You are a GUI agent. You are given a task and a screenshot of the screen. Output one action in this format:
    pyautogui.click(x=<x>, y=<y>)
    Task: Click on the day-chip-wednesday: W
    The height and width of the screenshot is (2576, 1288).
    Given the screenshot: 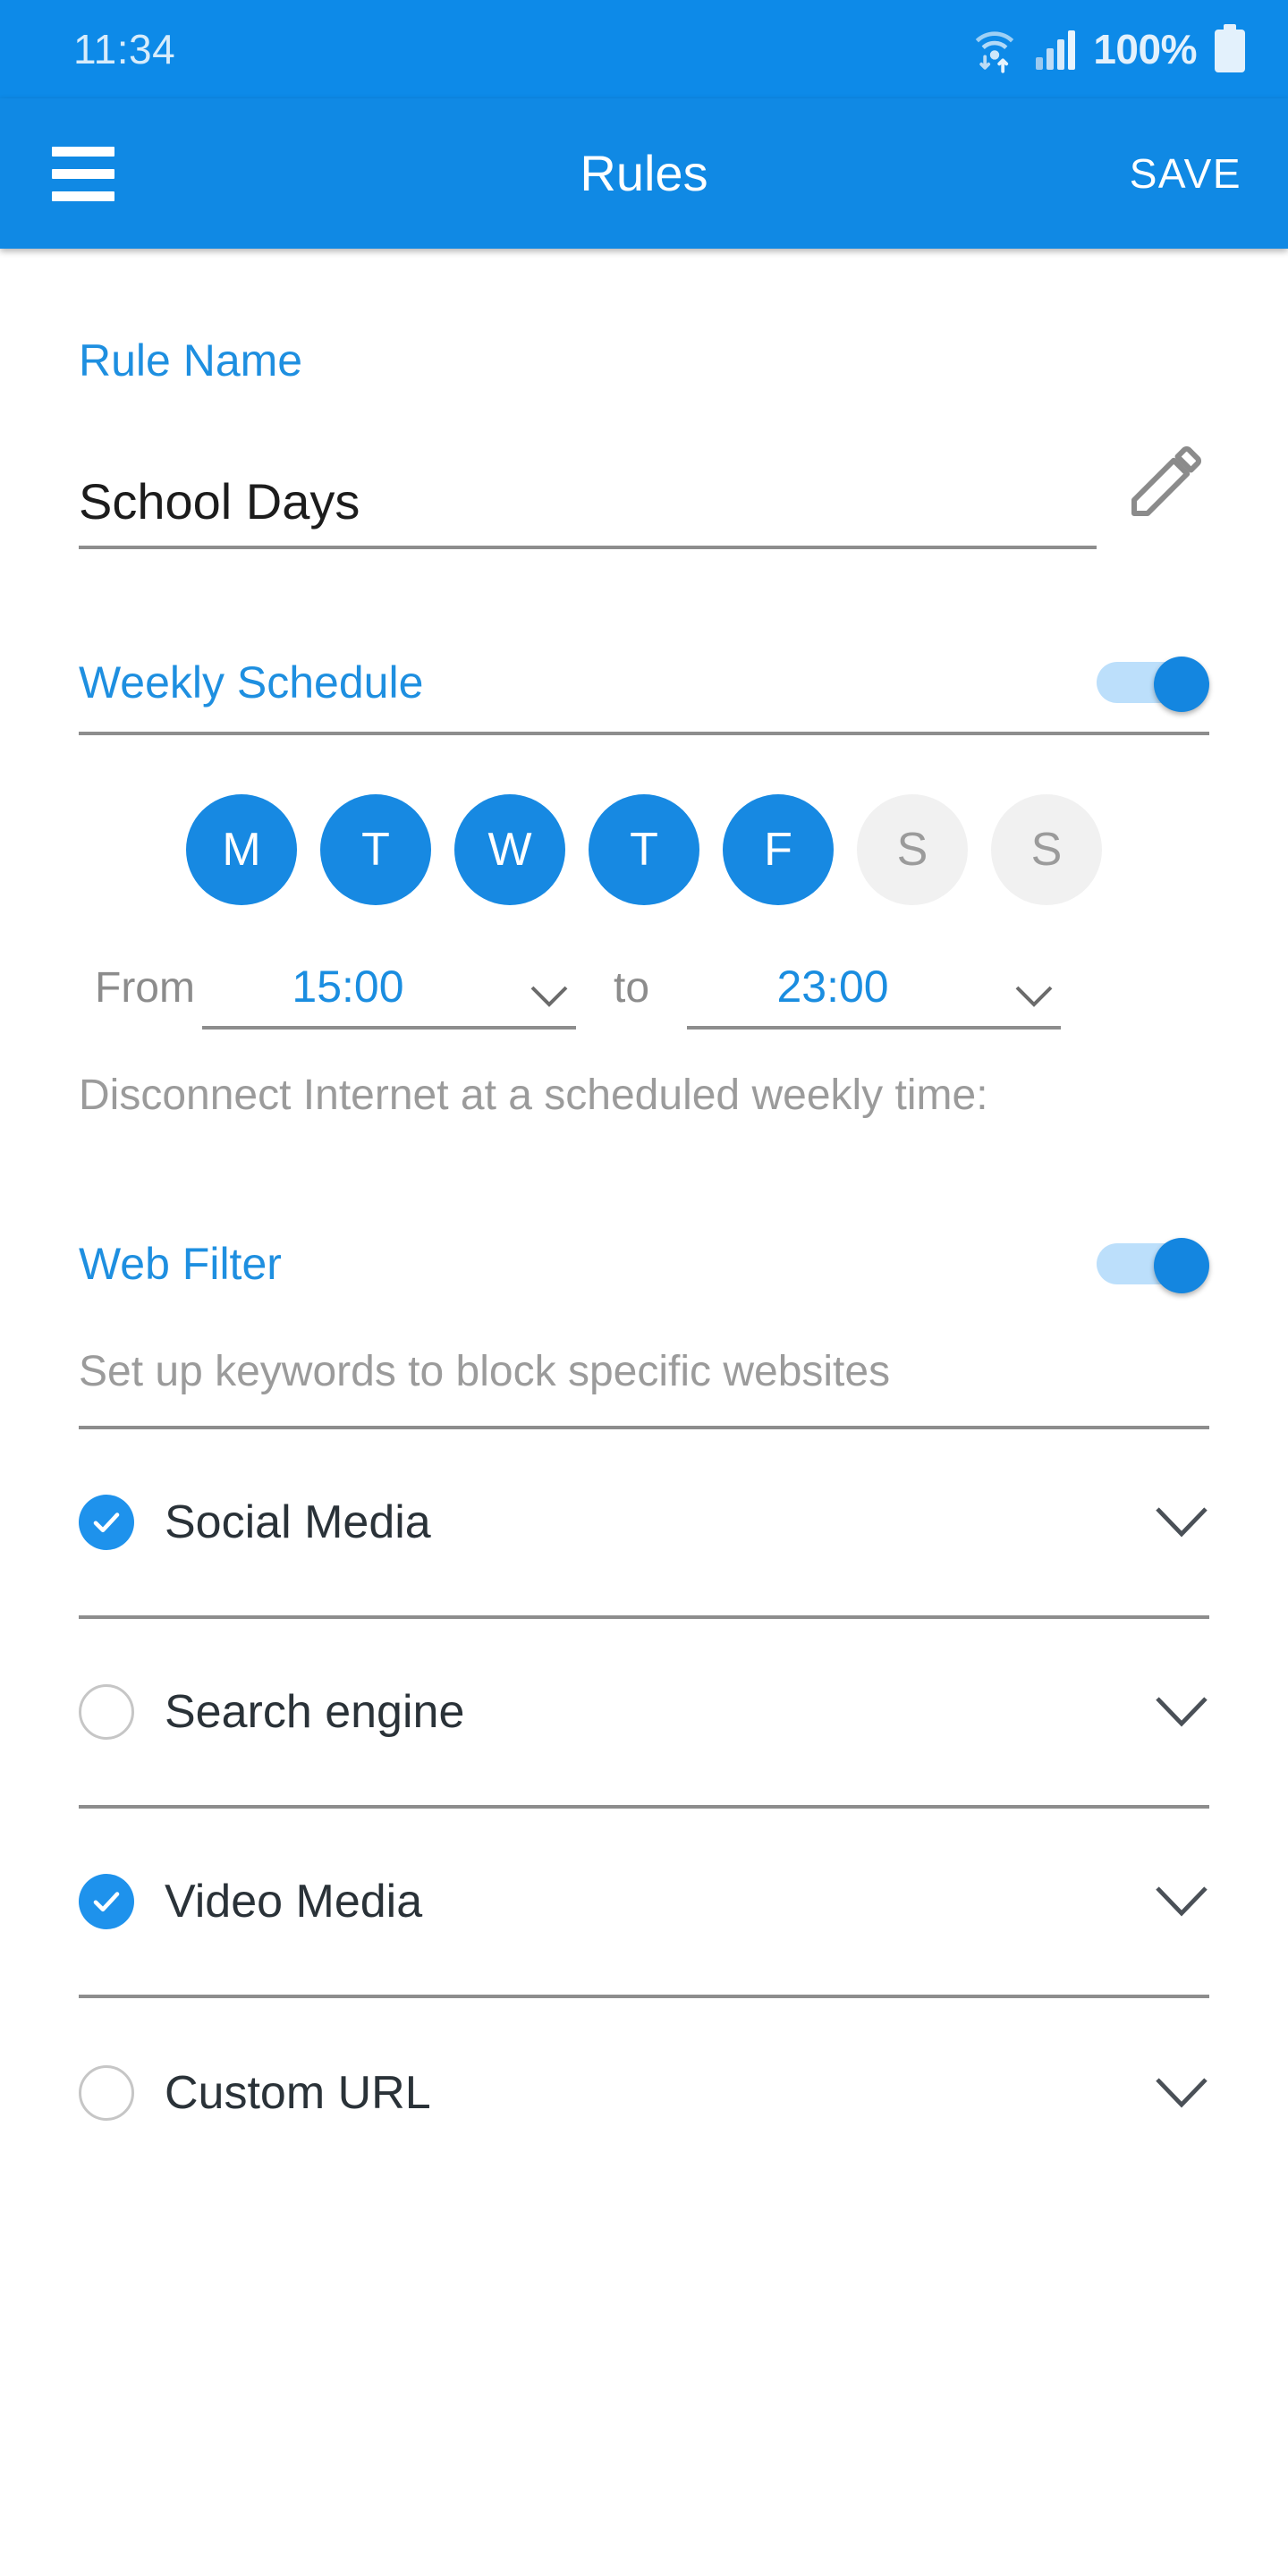 What is the action you would take?
    pyautogui.click(x=509, y=849)
    